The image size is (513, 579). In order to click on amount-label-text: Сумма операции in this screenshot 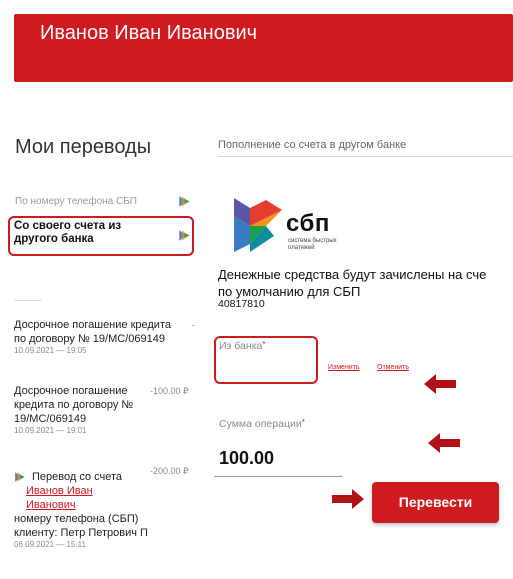, I will do `click(260, 424)`.